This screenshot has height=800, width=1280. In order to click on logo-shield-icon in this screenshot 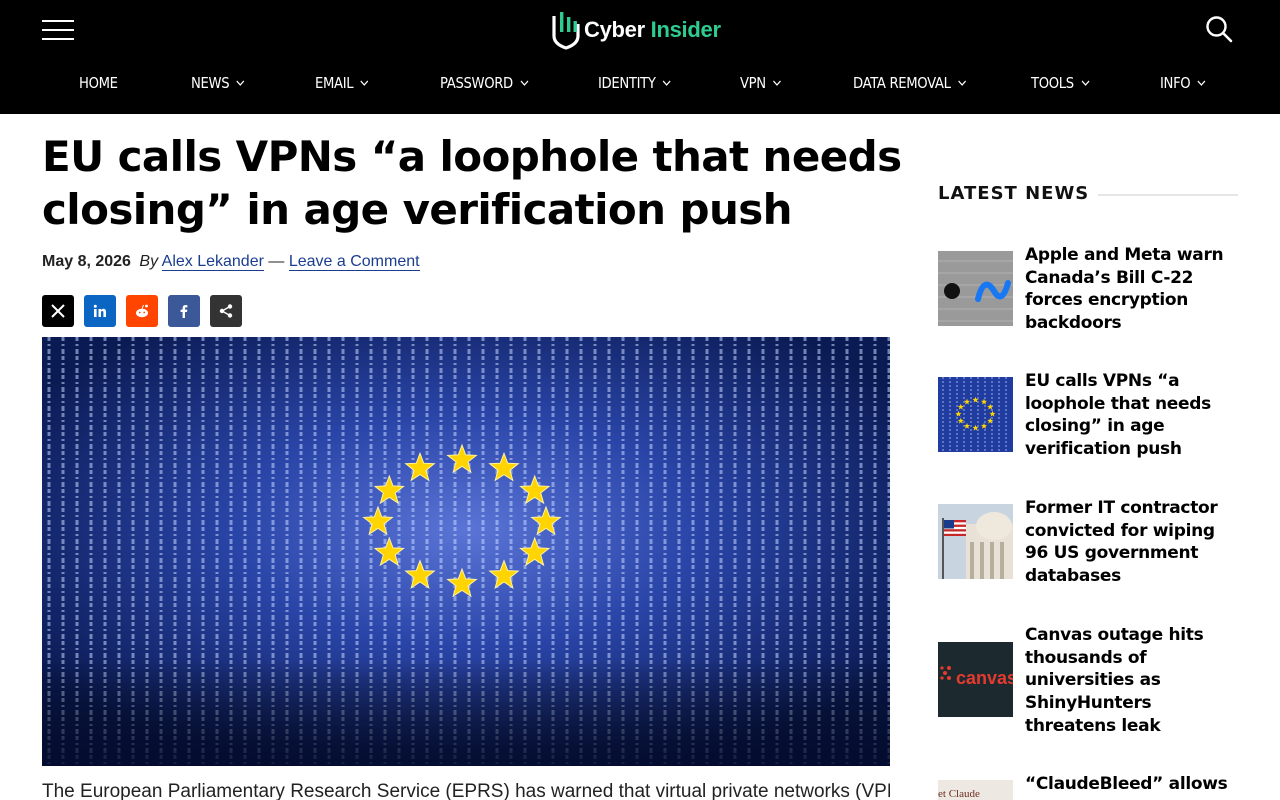, I will do `click(566, 31)`.